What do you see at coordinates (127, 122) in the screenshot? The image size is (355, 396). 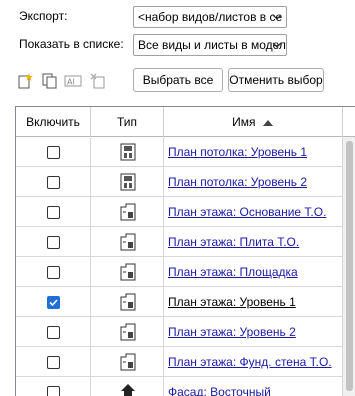 I see `column-type: Тип` at bounding box center [127, 122].